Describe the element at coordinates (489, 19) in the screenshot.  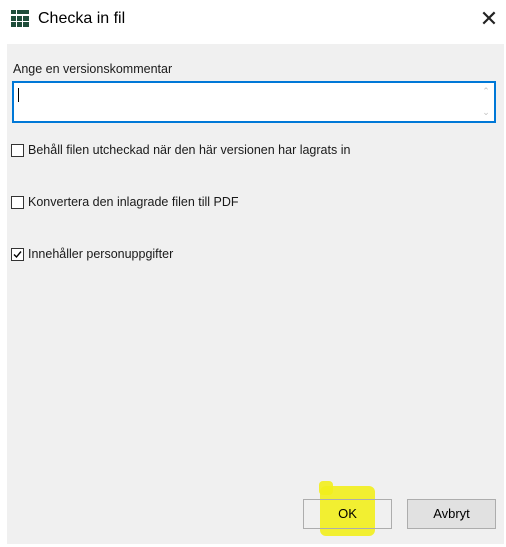
I see `close-icon: ✕` at that location.